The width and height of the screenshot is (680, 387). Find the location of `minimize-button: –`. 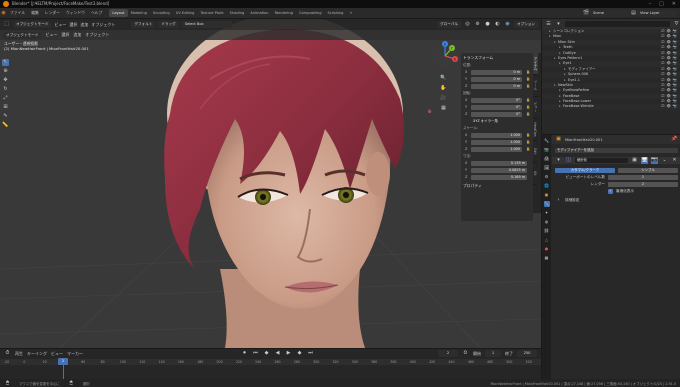

minimize-button: – is located at coordinates (650, 4).